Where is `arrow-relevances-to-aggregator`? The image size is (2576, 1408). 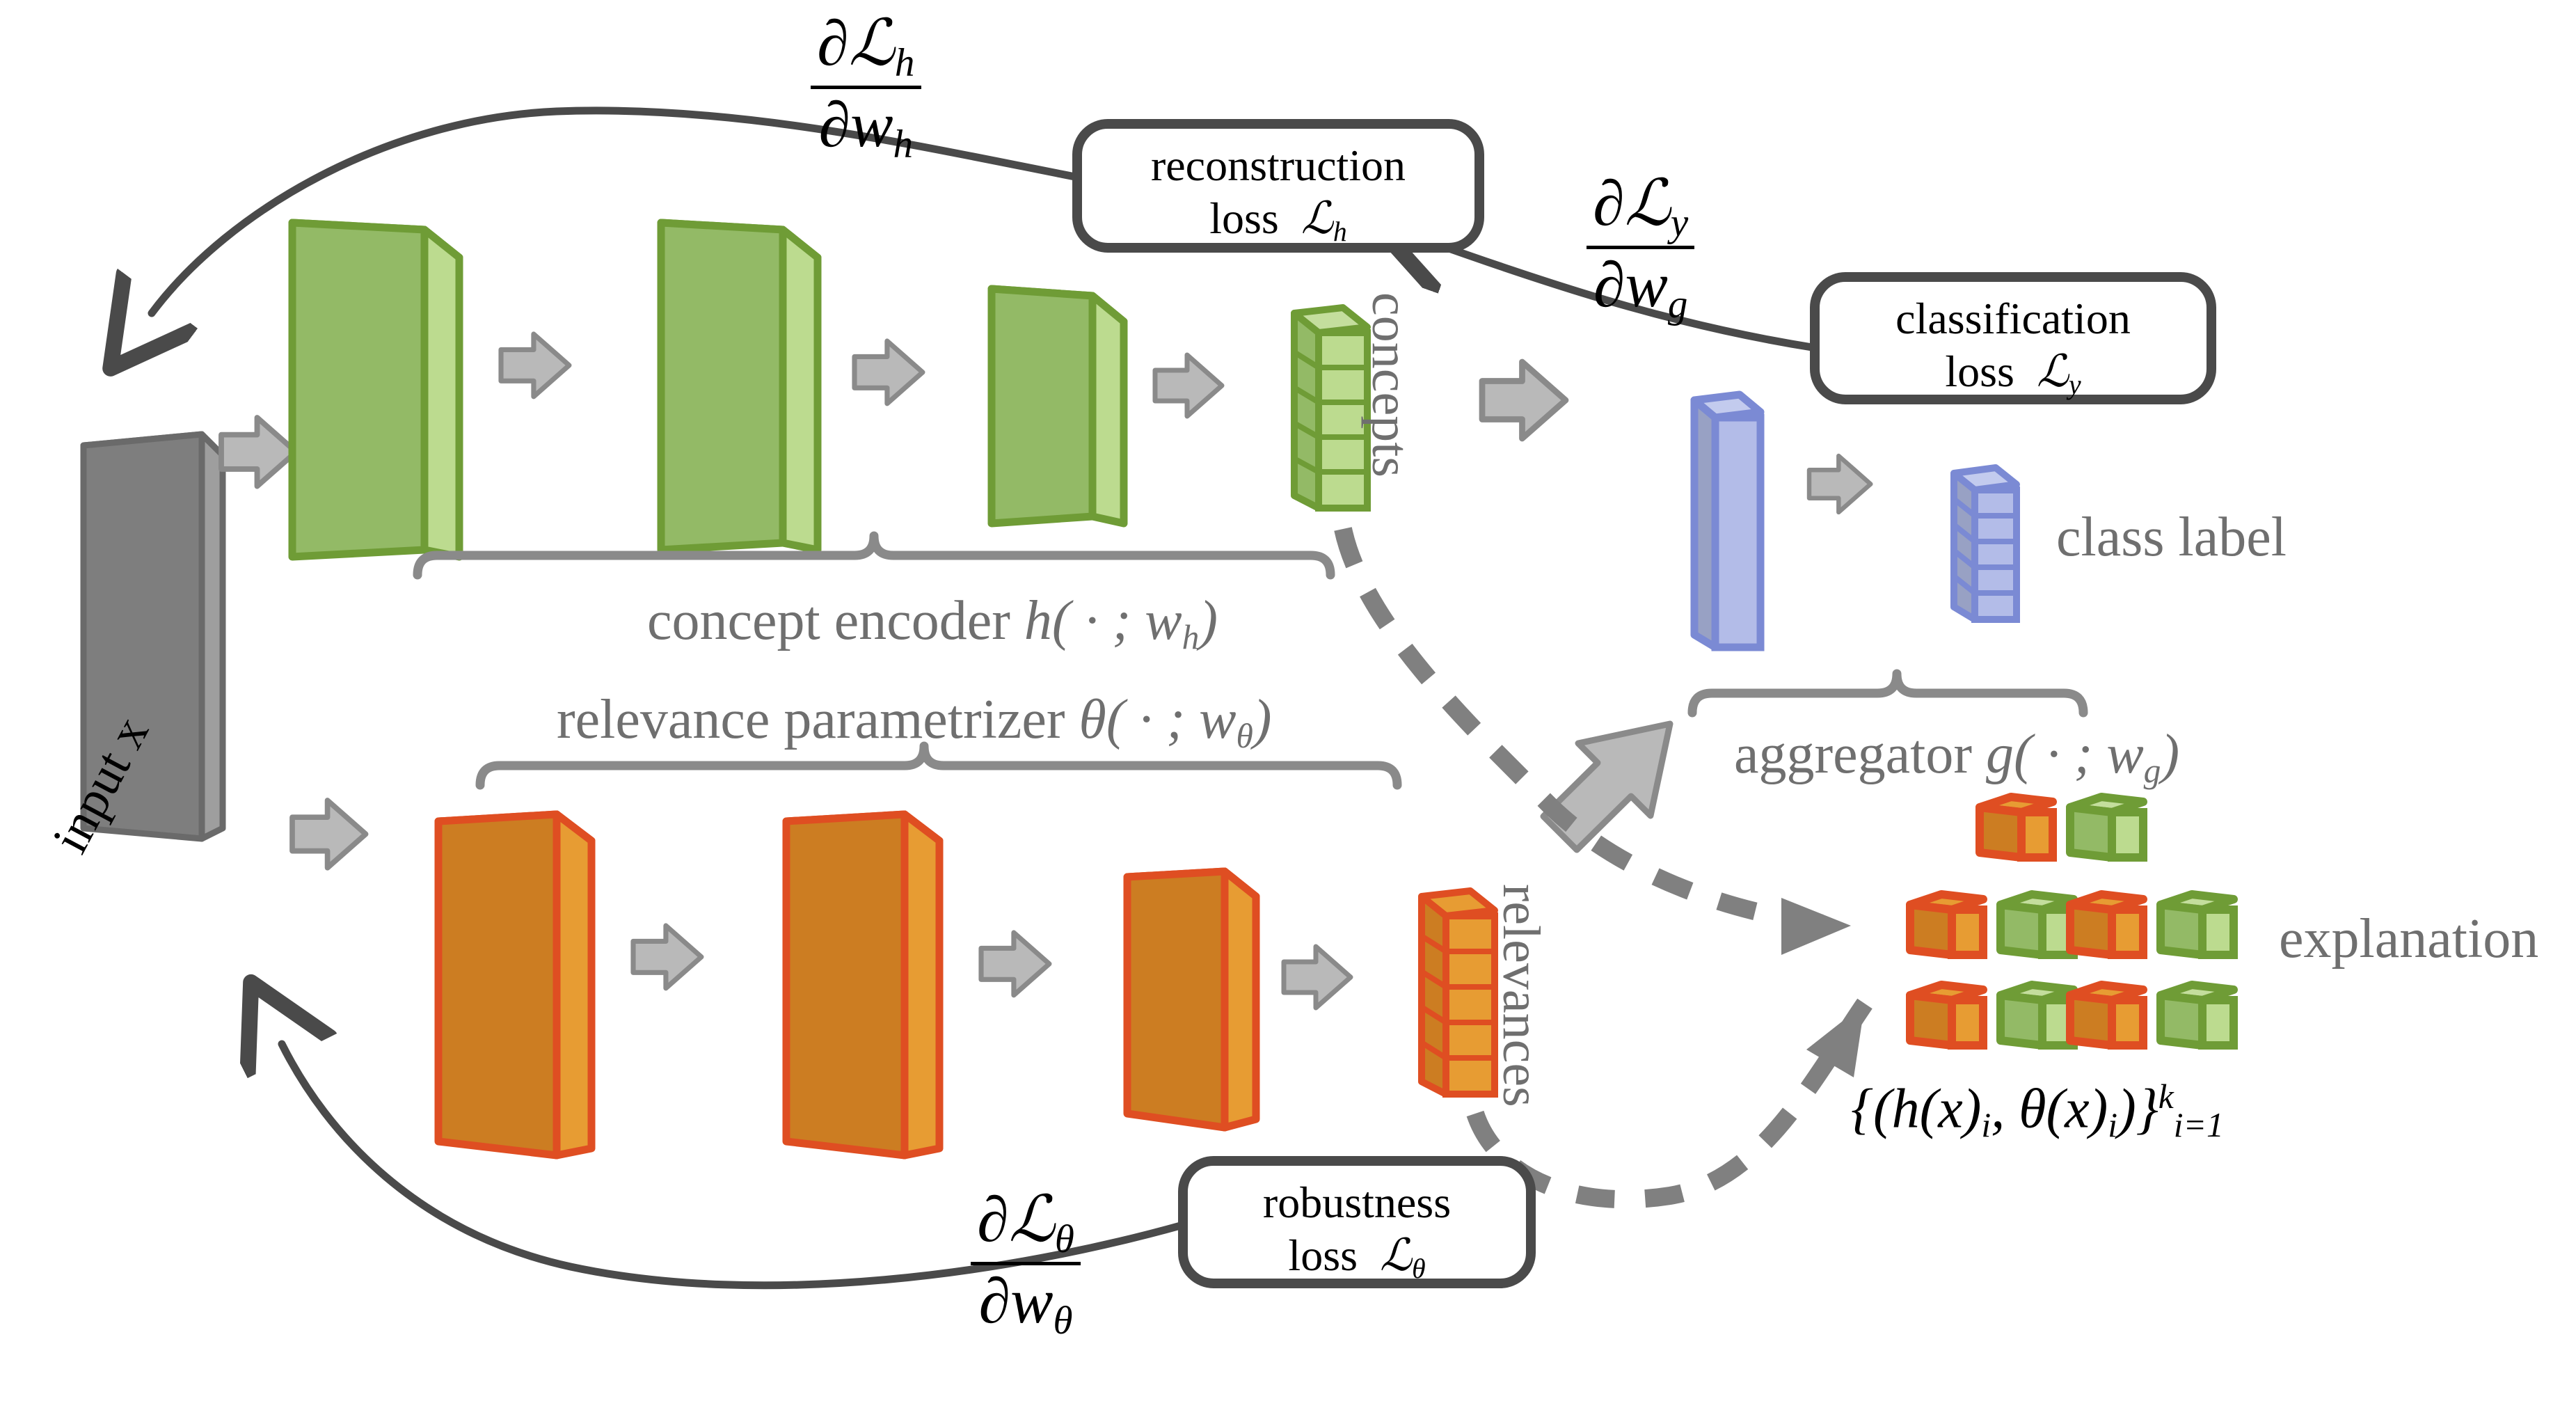 arrow-relevances-to-aggregator is located at coordinates (1606, 786).